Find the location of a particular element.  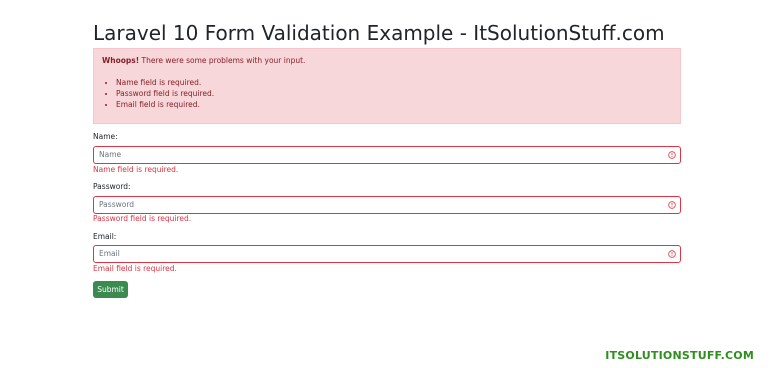

name-label: Name: is located at coordinates (105, 136).